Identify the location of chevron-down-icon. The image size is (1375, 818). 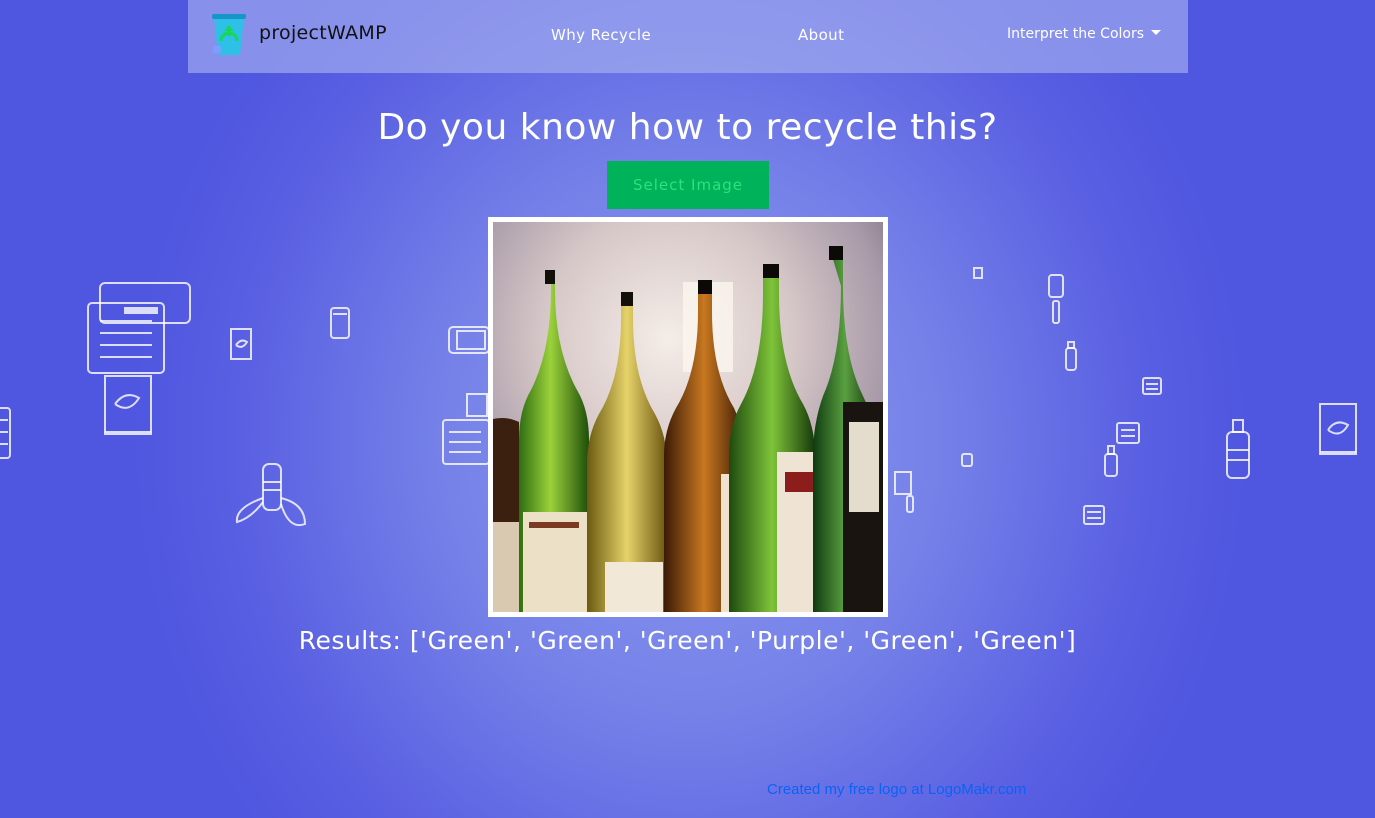
(1156, 32).